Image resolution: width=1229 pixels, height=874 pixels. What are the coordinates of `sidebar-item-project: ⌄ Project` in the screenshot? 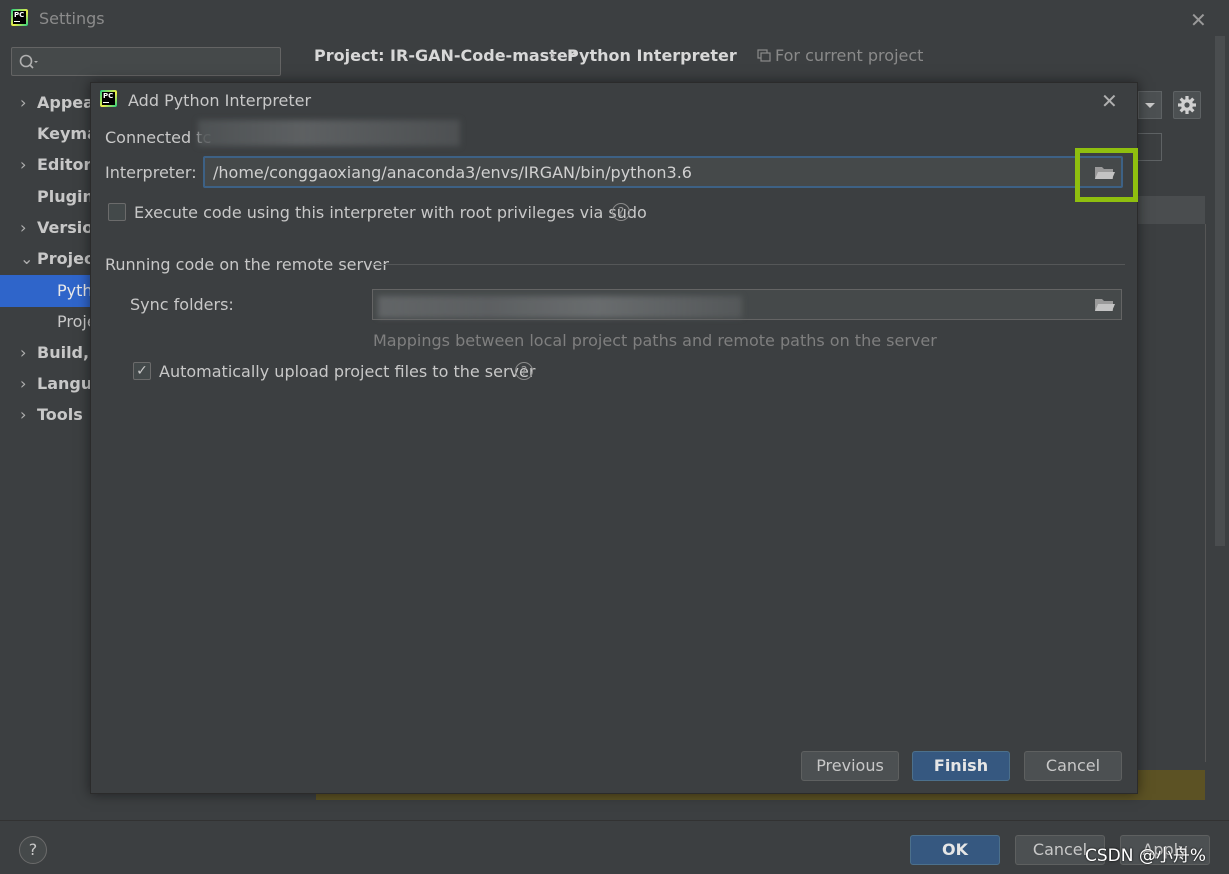 It's located at (60, 261).